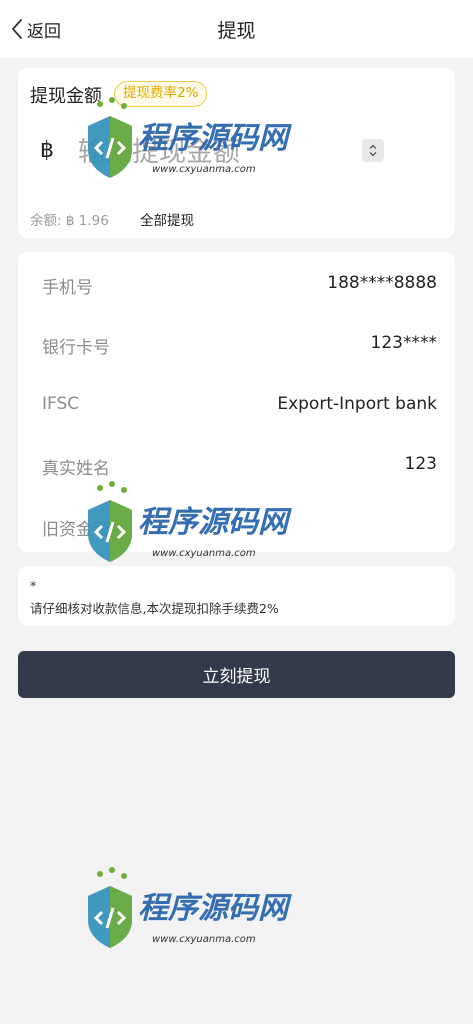 The image size is (473, 1024). What do you see at coordinates (236, 596) in the screenshot?
I see `notice-card: * 请仔细核对收款信息,本次提现扣除手续费2%` at bounding box center [236, 596].